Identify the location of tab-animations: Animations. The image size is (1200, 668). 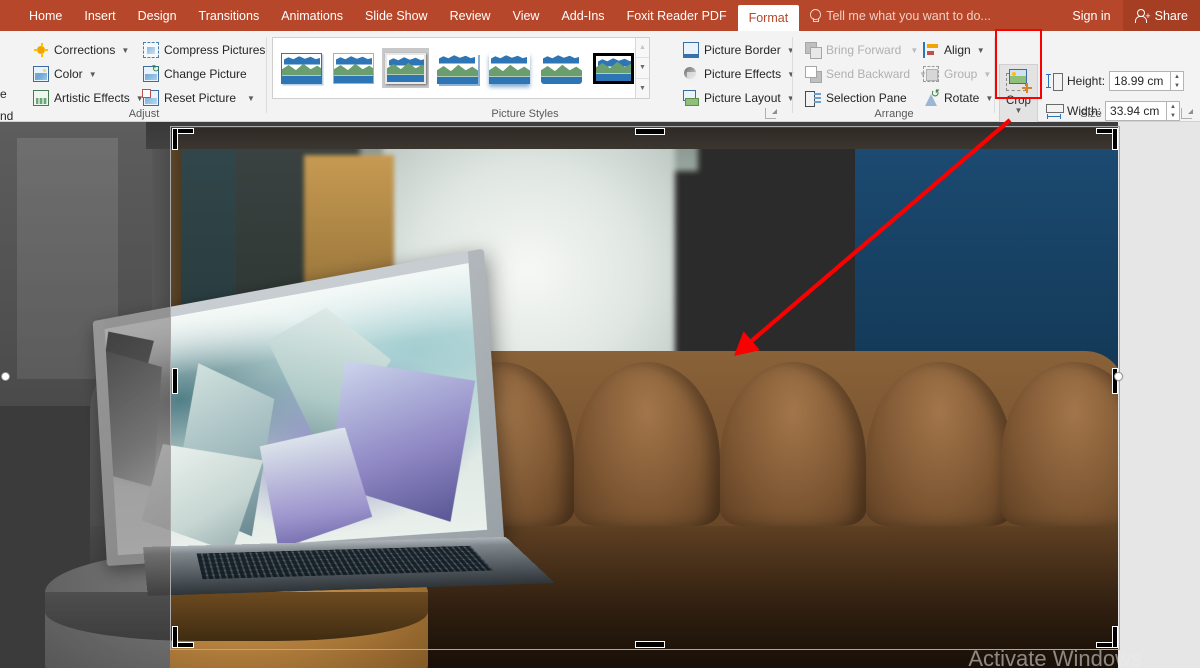
(312, 15).